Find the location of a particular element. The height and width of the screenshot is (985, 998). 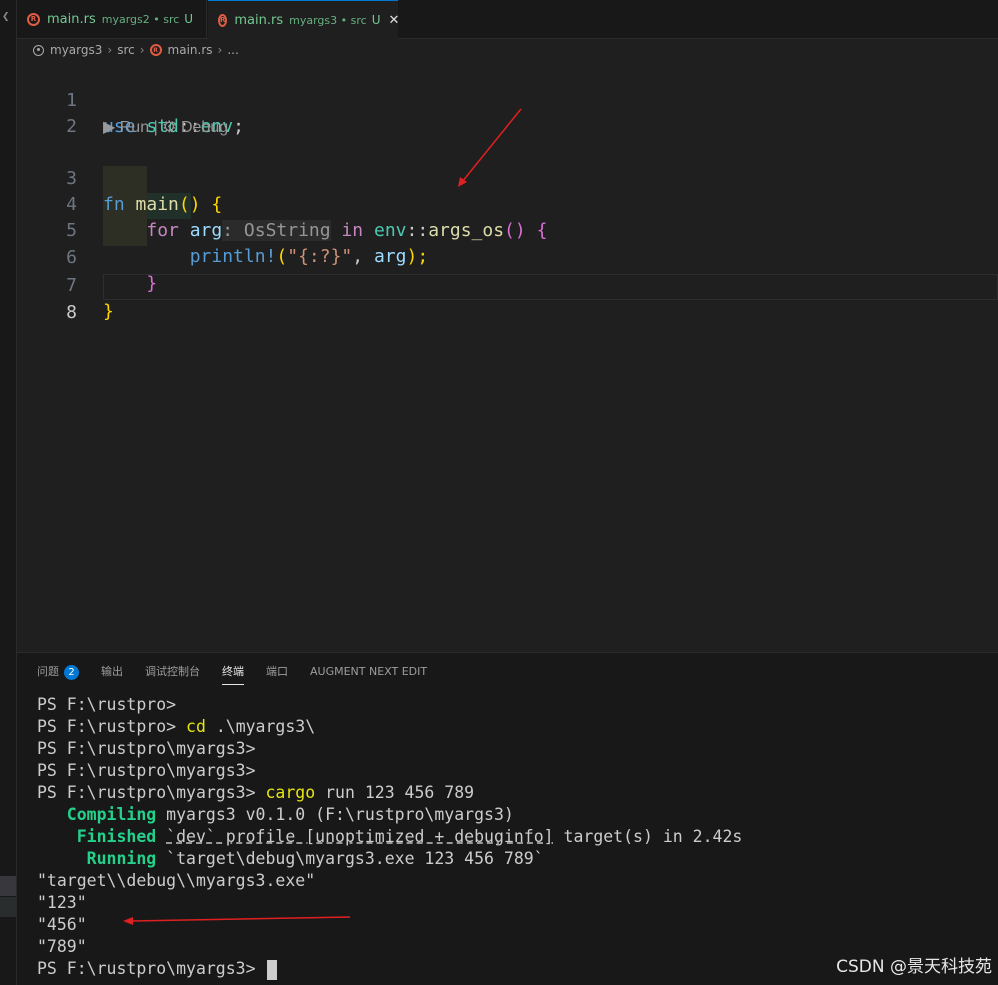

terminal-line: "target\\debug\\myargs3.exe" is located at coordinates (176, 880).